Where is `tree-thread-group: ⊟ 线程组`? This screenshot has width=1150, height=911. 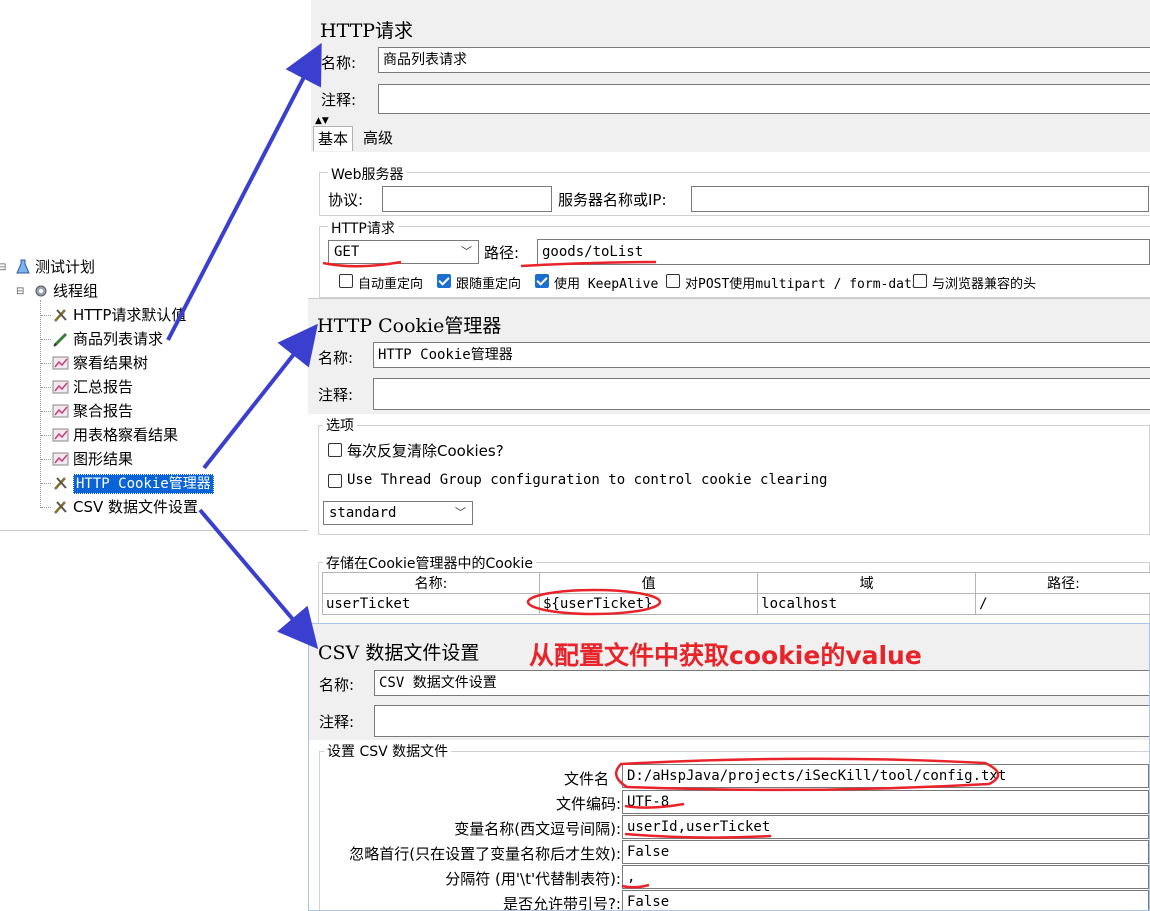 tree-thread-group: ⊟ 线程组 is located at coordinates (57, 291).